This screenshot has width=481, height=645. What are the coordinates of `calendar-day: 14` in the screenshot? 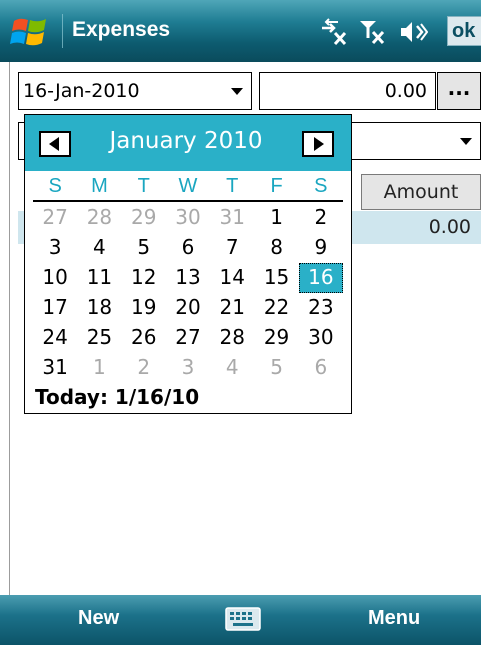 It's located at (232, 278).